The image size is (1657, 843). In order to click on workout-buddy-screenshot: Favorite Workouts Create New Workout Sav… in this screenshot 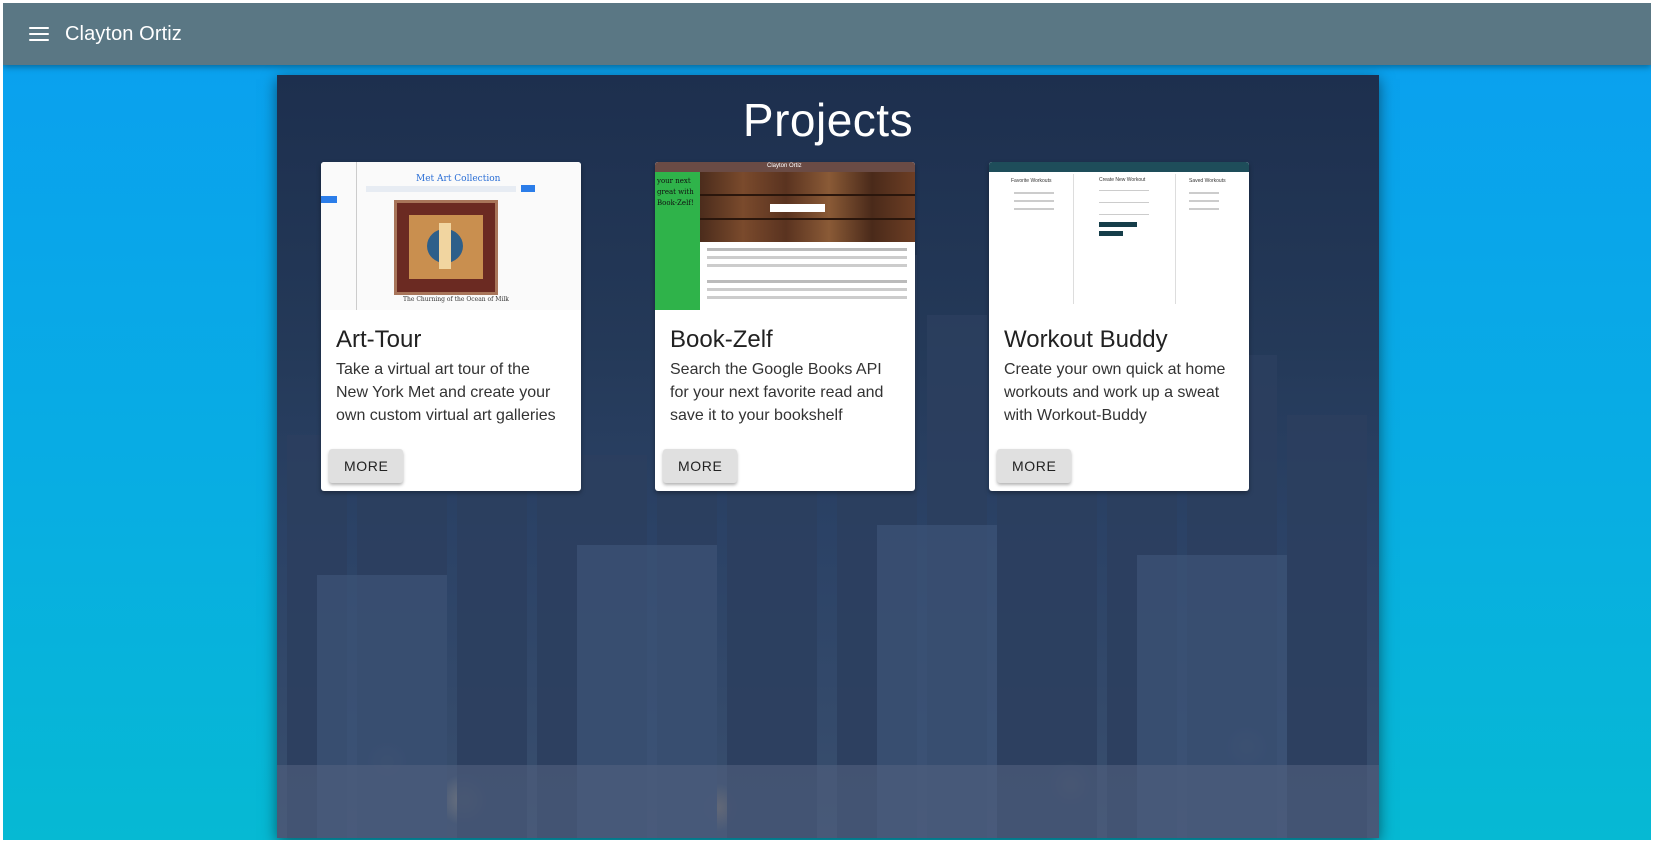, I will do `click(1119, 236)`.